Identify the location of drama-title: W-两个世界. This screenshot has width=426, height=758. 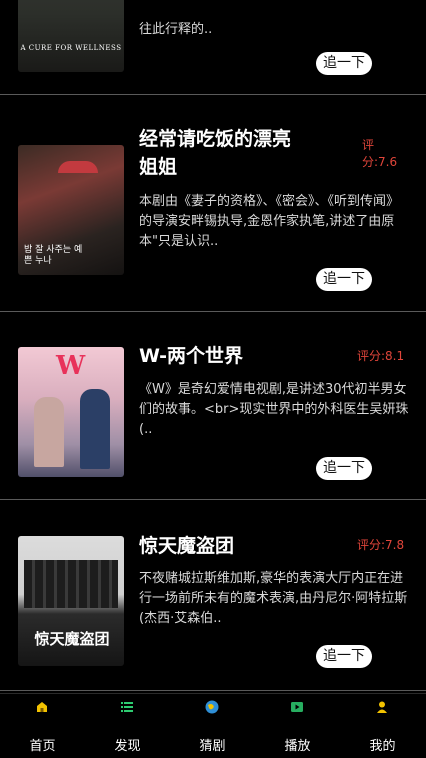
(239, 356).